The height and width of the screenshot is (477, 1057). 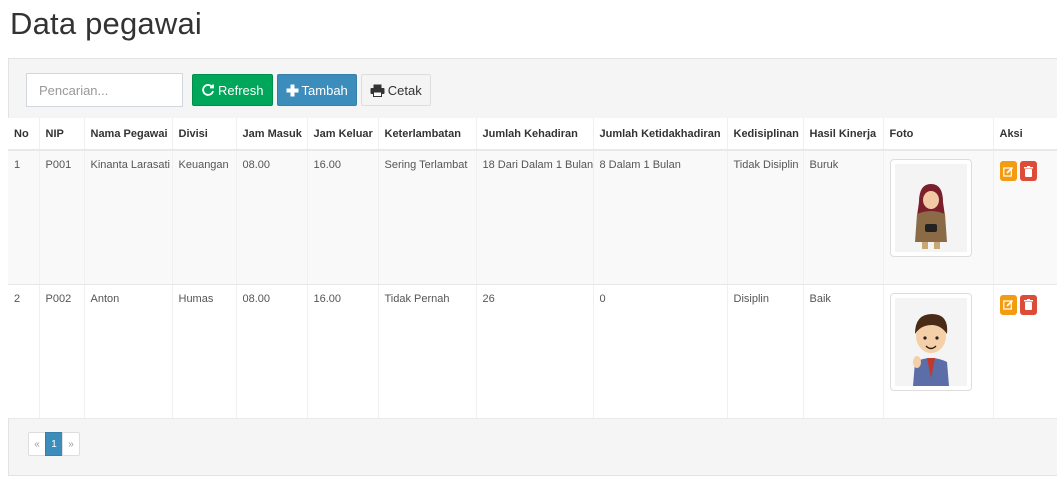 I want to click on search-input, so click(x=104, y=90).